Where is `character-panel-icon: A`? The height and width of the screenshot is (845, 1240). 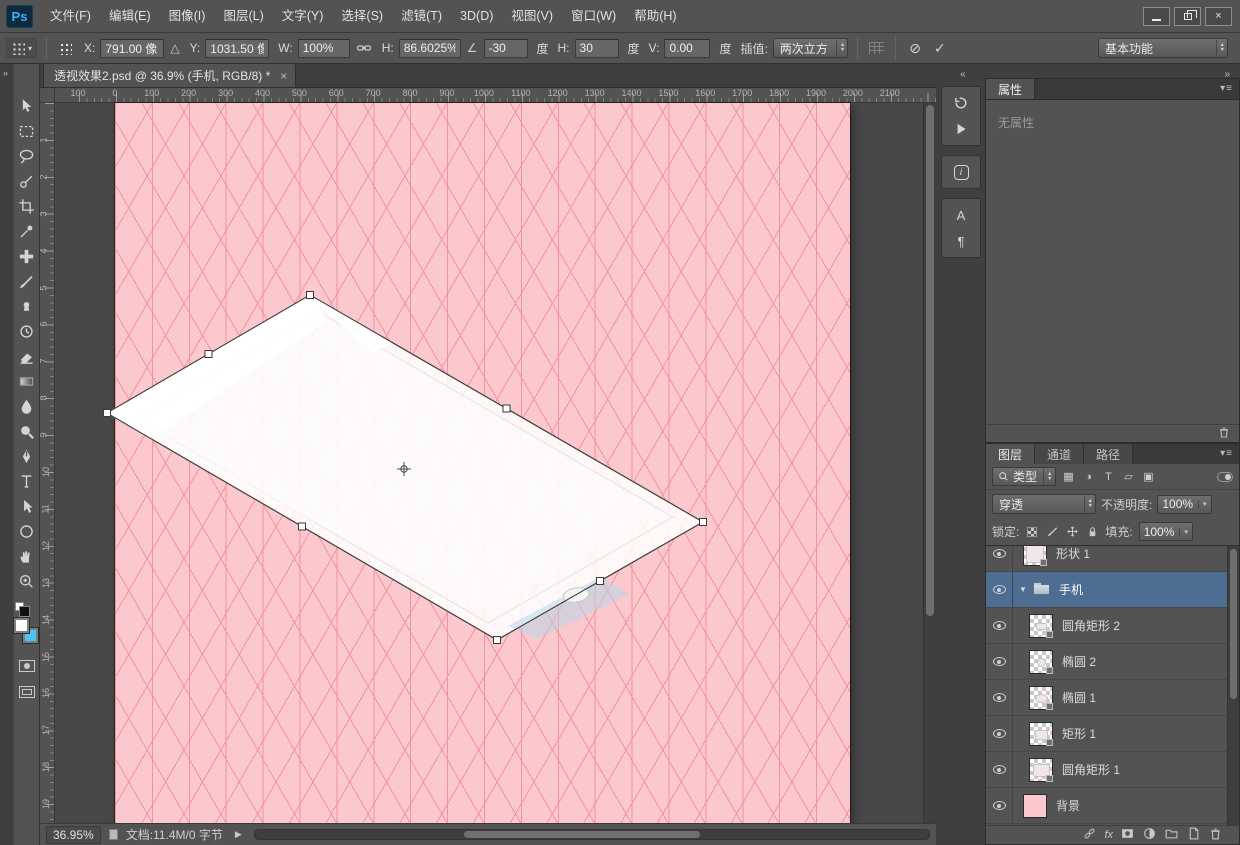
character-panel-icon: A is located at coordinates (961, 215).